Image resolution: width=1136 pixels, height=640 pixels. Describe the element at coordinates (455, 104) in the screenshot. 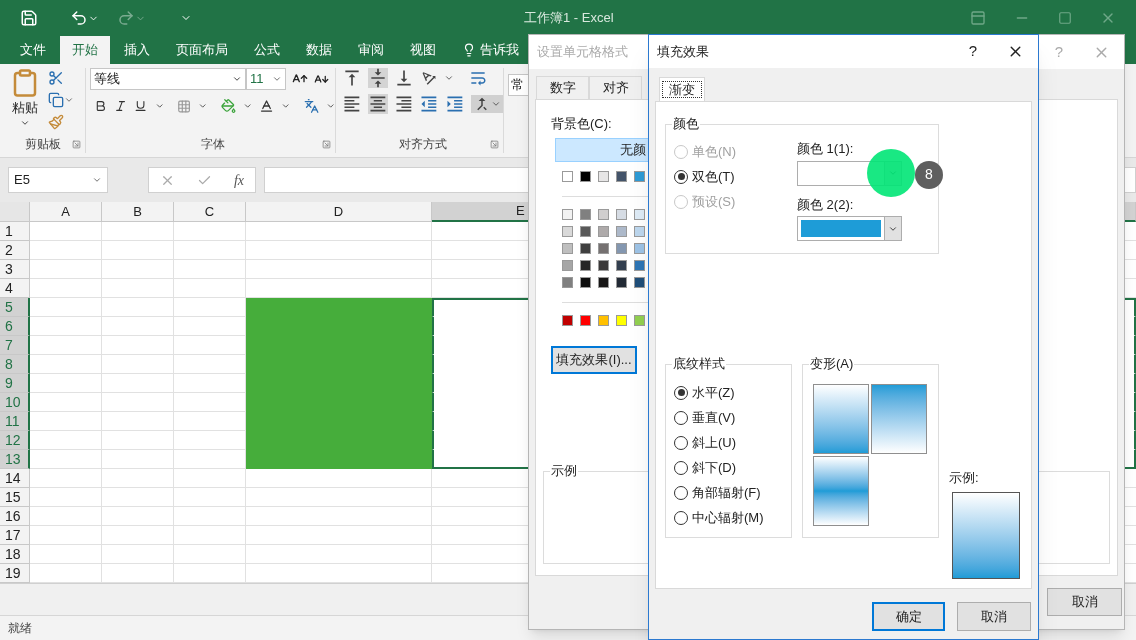

I see `increase-indent-icon` at that location.